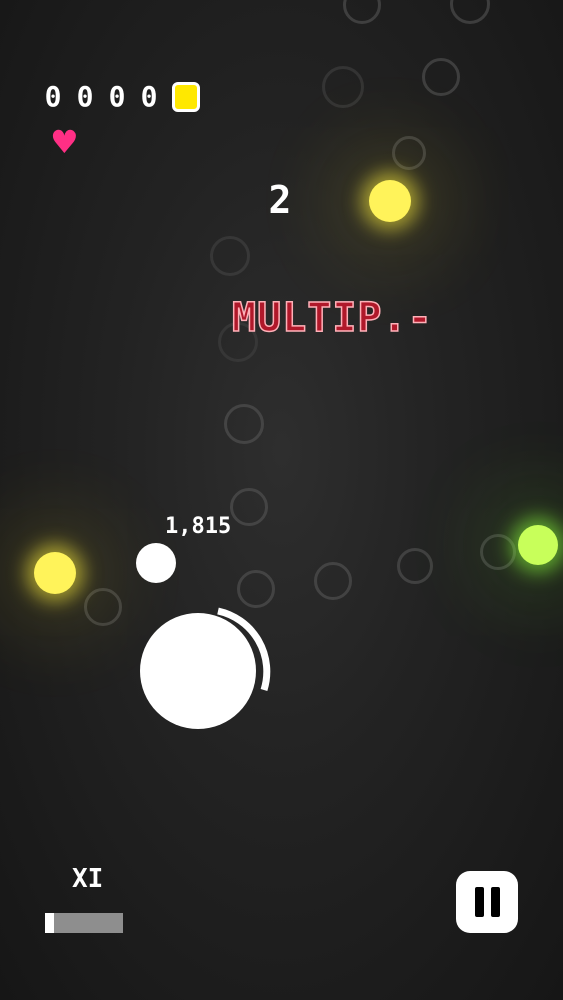 The width and height of the screenshot is (563, 1000). I want to click on pause-icon, so click(487, 902).